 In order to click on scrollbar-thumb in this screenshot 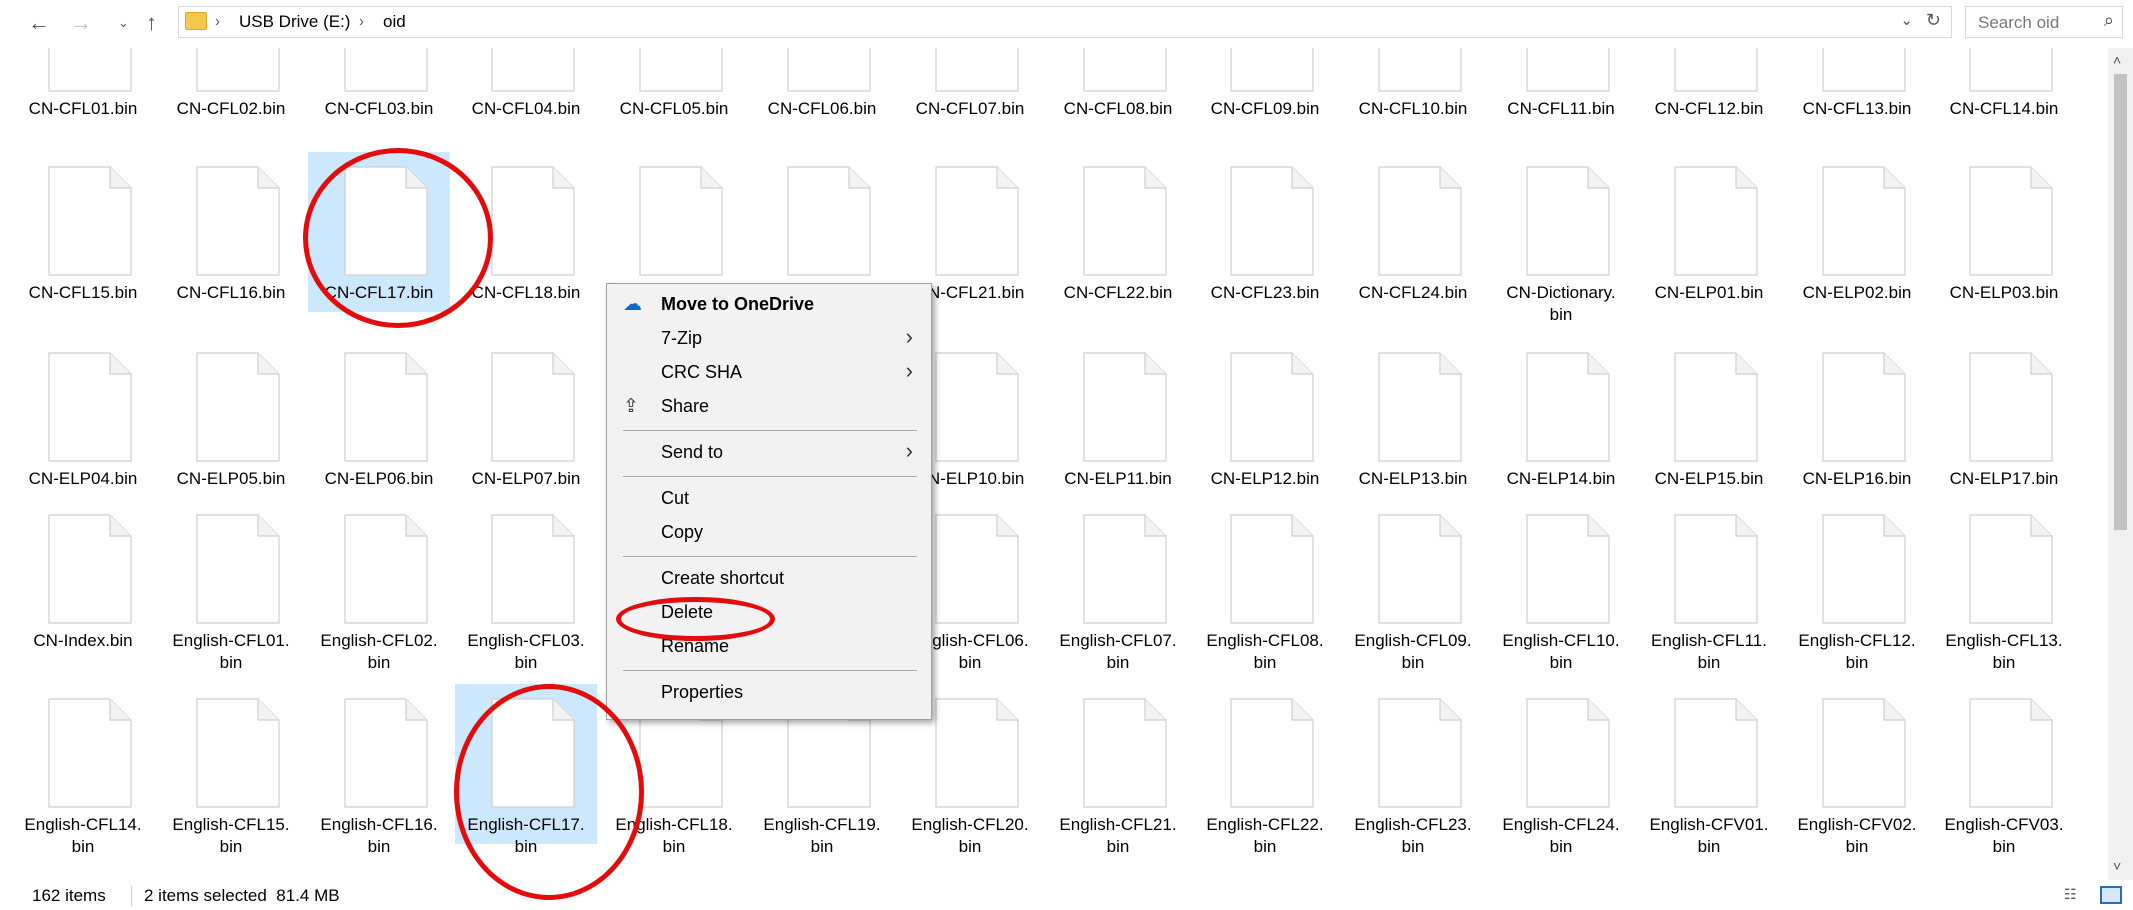, I will do `click(2120, 302)`.